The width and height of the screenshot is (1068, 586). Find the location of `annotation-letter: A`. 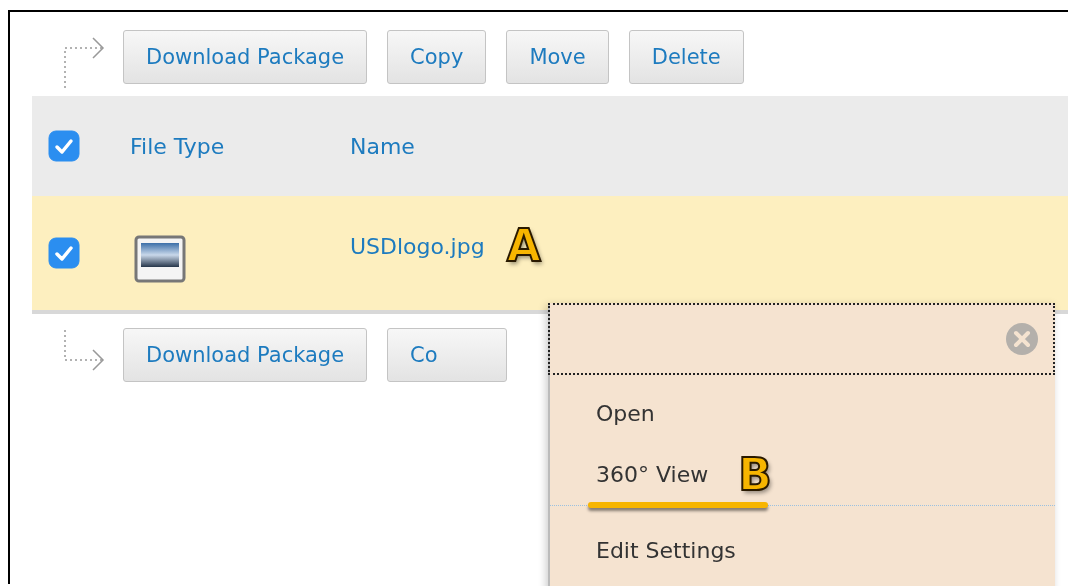

annotation-letter: A is located at coordinates (523, 246).